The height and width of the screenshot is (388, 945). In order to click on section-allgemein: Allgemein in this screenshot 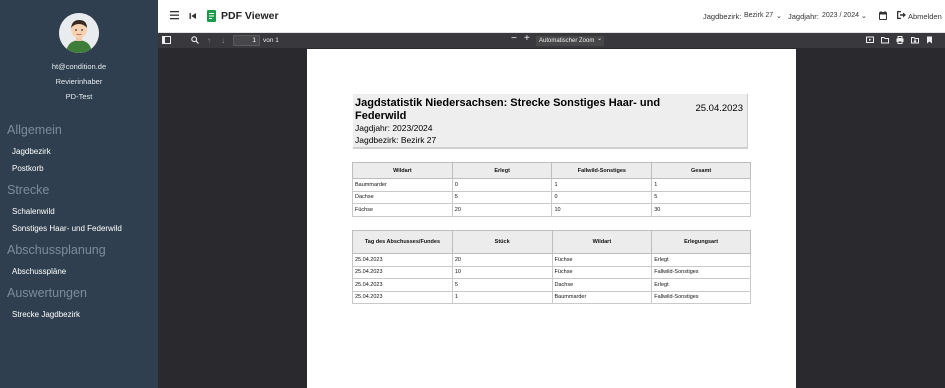, I will do `click(34, 130)`.